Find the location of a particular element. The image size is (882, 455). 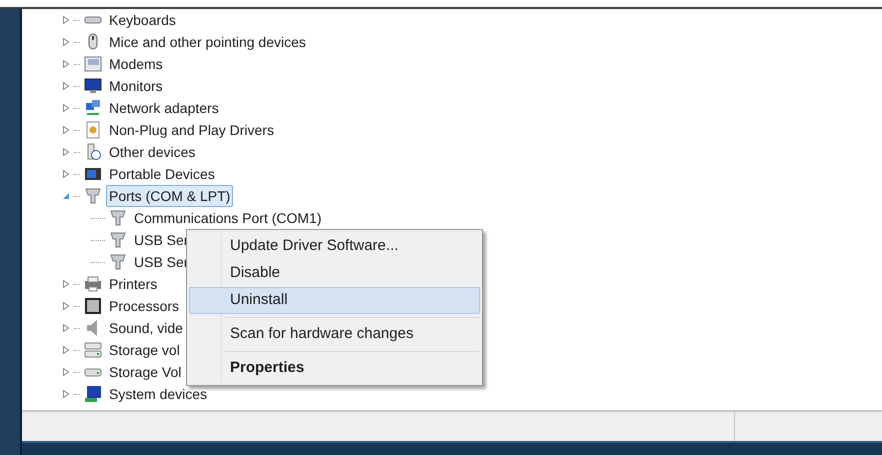

tree-item-label: Sound, vide is located at coordinates (146, 328).